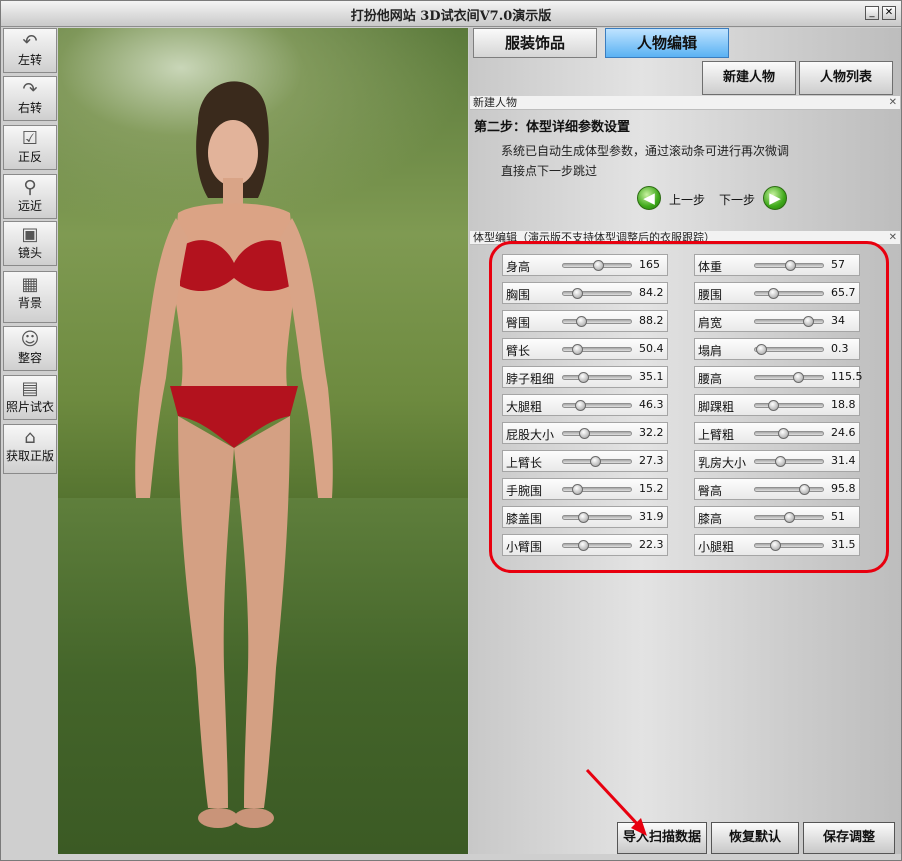 The width and height of the screenshot is (902, 861). What do you see at coordinates (755, 838) in the screenshot?
I see `reset-default-button: 恢复默认` at bounding box center [755, 838].